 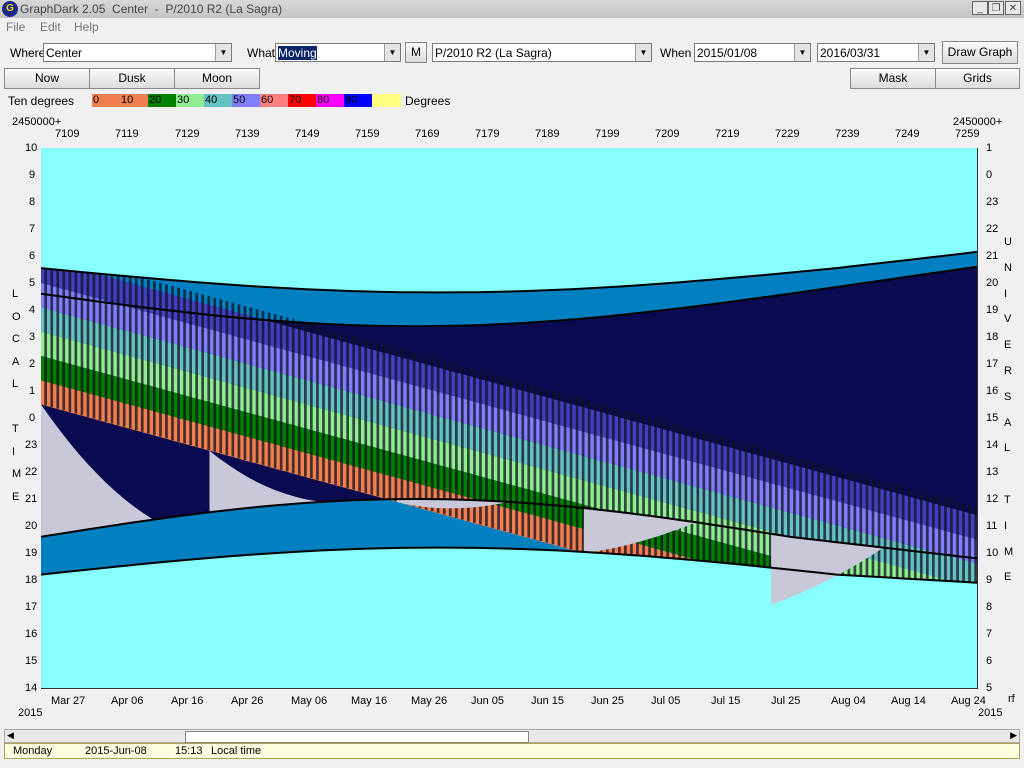 What do you see at coordinates (32, 202) in the screenshot?
I see `local-time-tick: 8` at bounding box center [32, 202].